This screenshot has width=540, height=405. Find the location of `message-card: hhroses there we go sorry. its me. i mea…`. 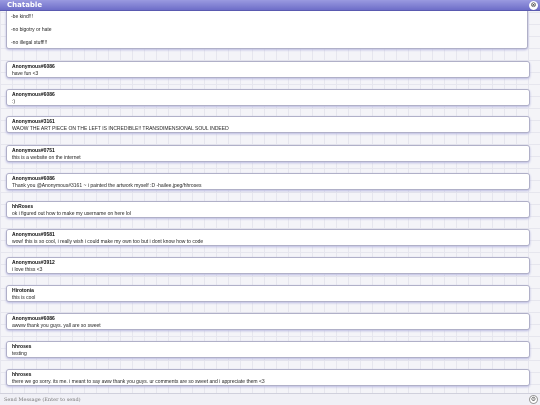

message-card: hhroses there we go sorry. its me. i mea… is located at coordinates (268, 377).